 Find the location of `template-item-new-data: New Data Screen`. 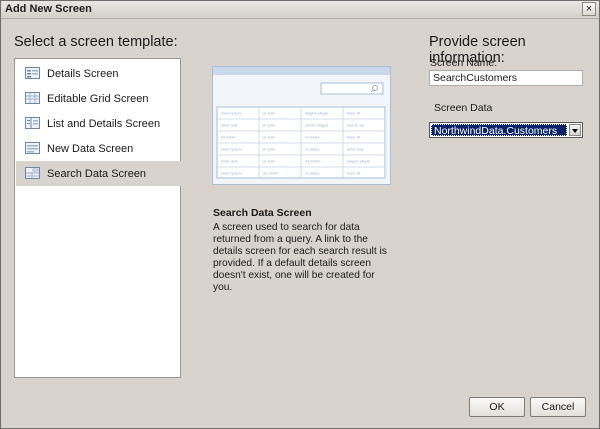

template-item-new-data: New Data Screen is located at coordinates (98, 148).